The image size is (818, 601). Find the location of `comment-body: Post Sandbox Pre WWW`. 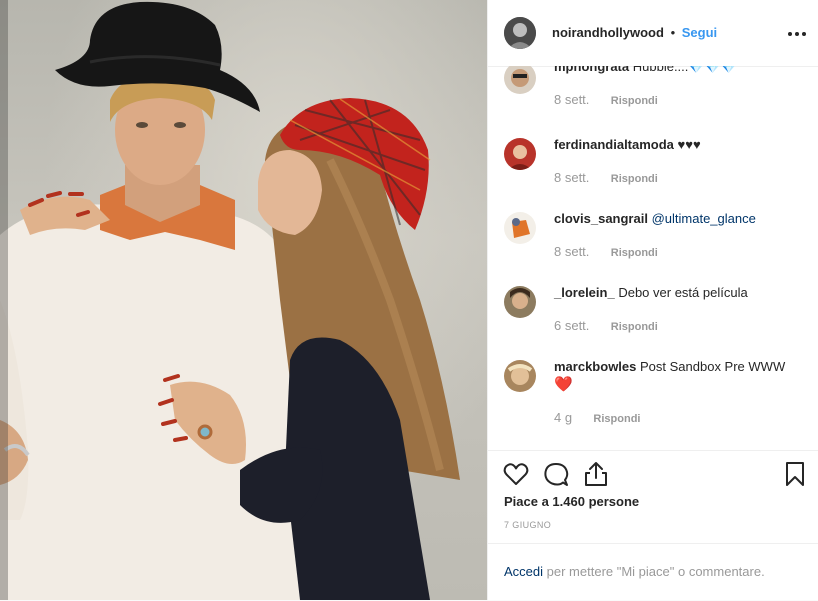

comment-body: Post Sandbox Pre WWW is located at coordinates (713, 366).